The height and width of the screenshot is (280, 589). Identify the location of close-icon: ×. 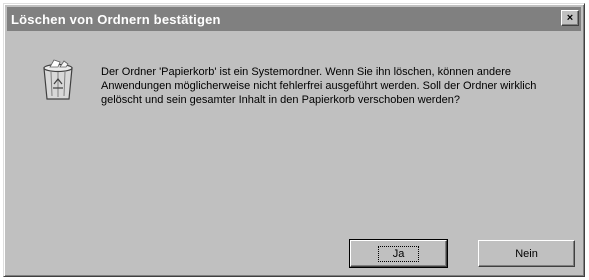
(570, 17).